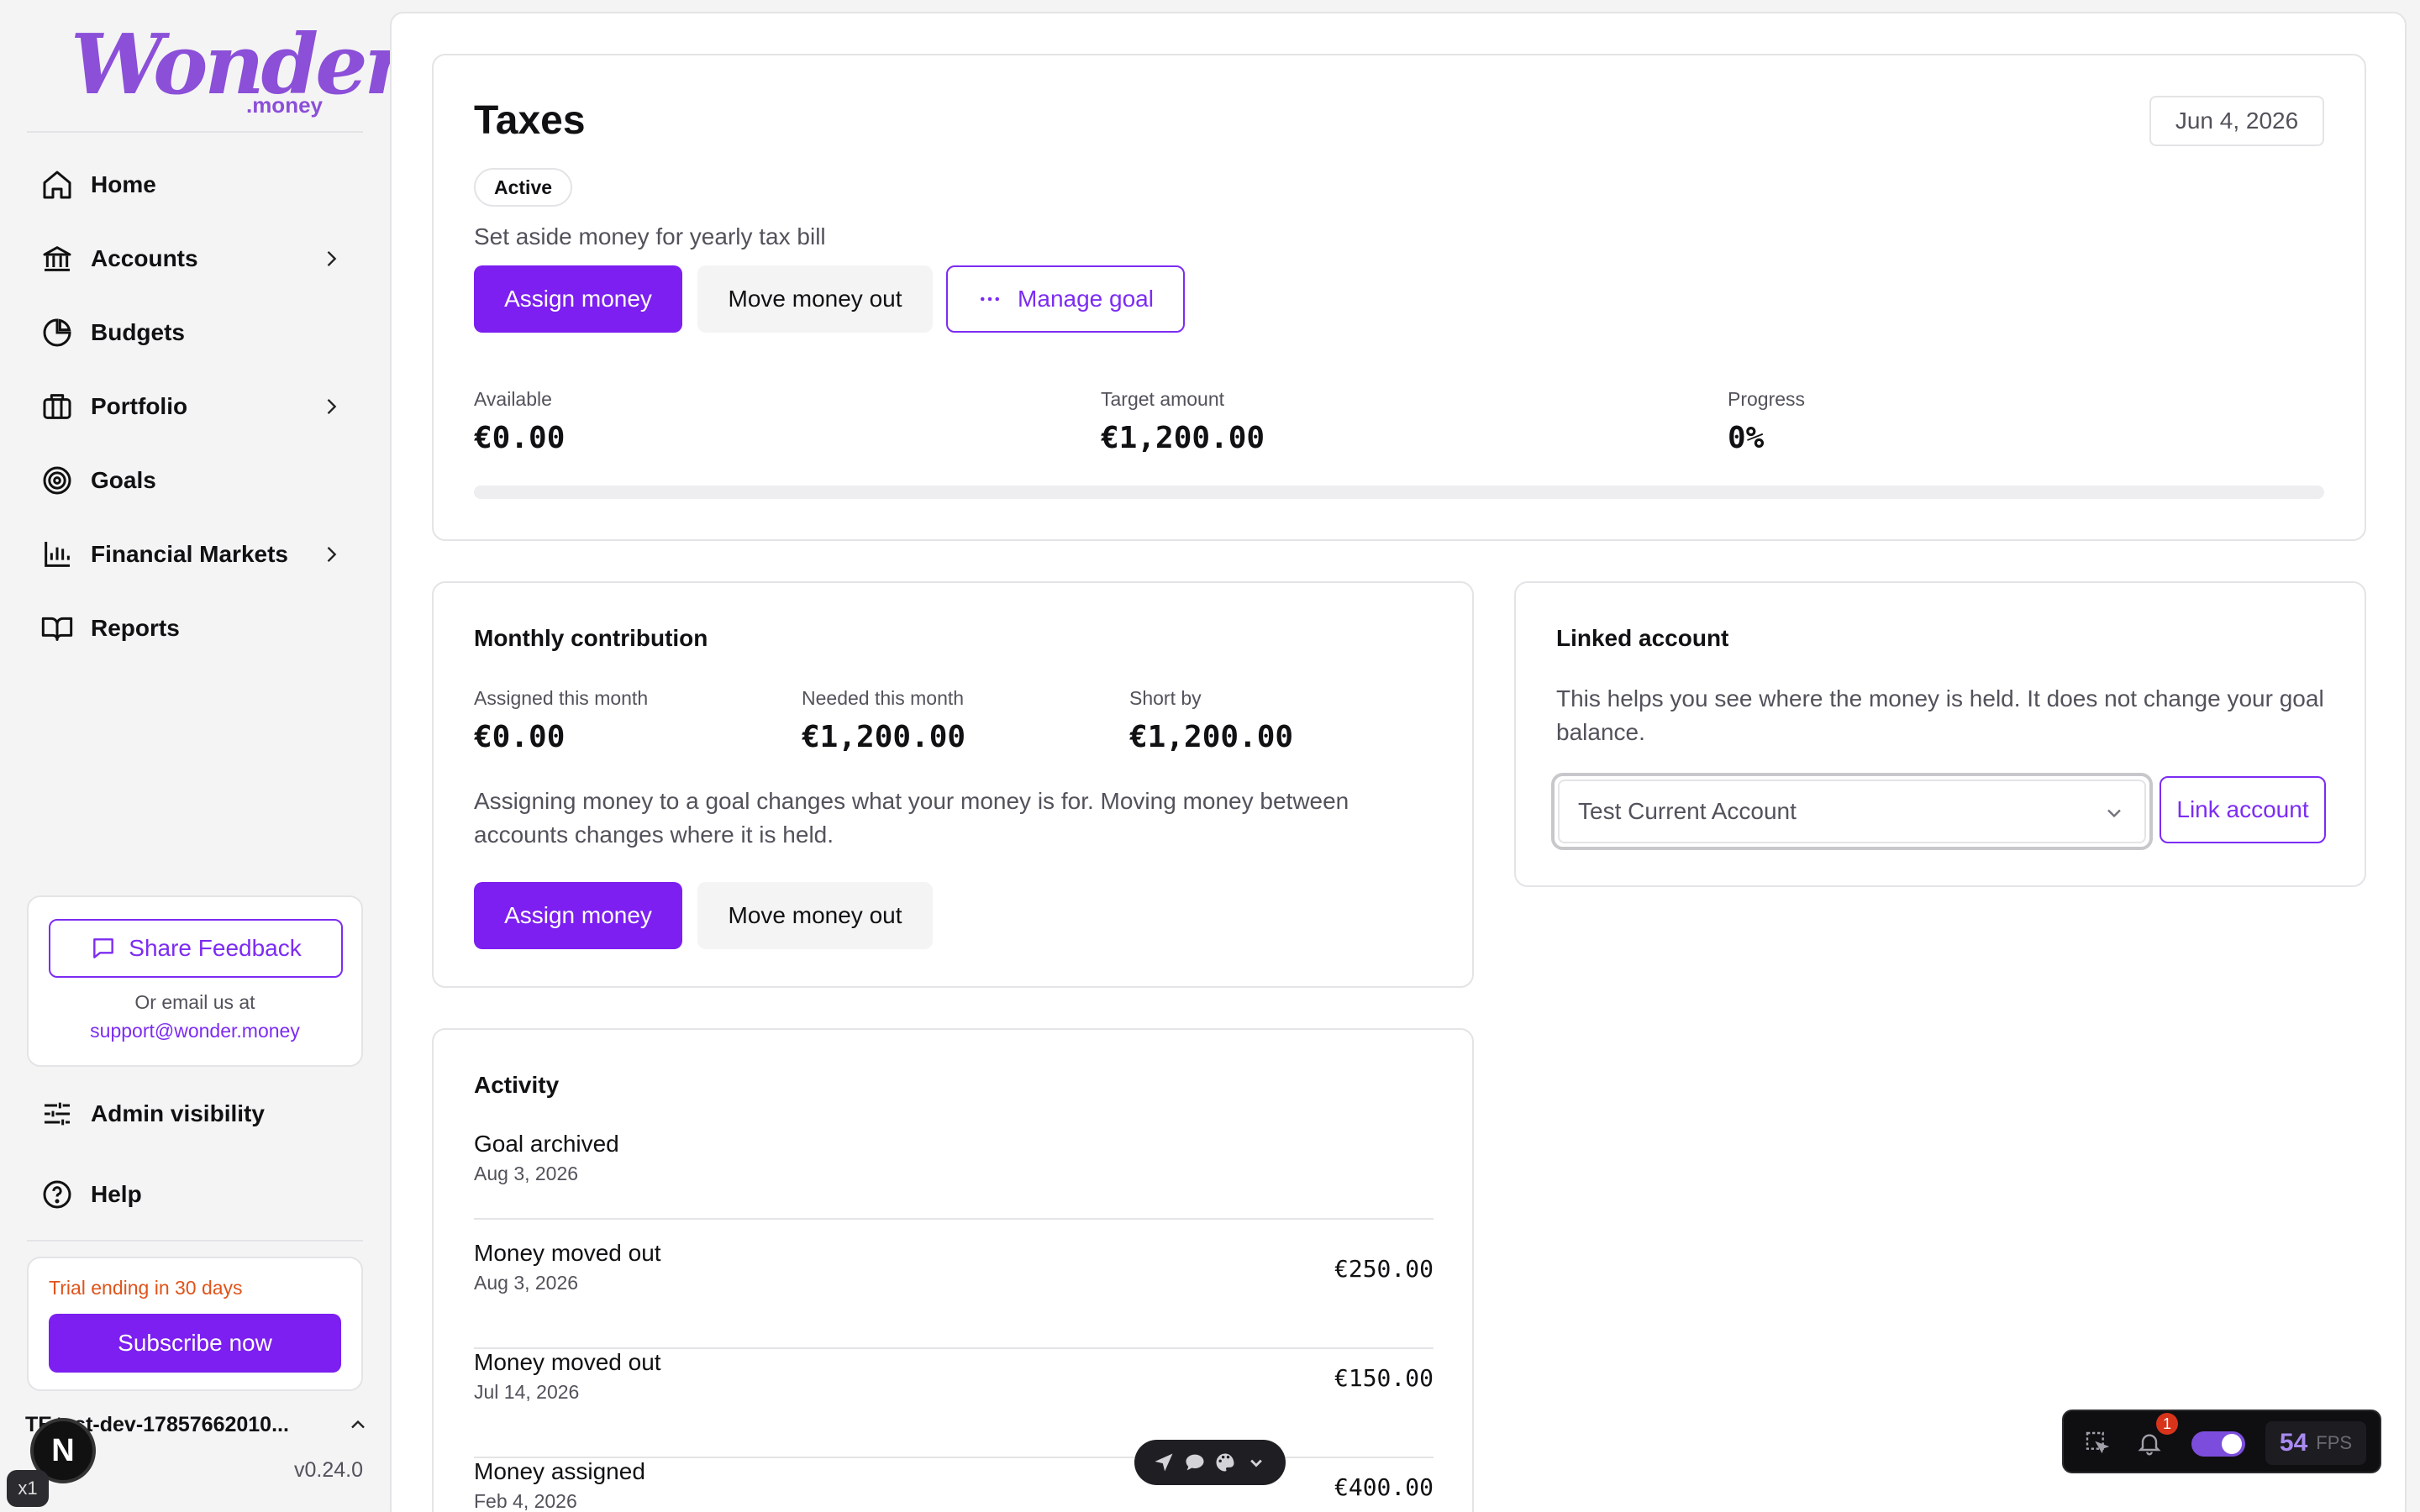 The image size is (2420, 1512). I want to click on send-icon, so click(1164, 1462).